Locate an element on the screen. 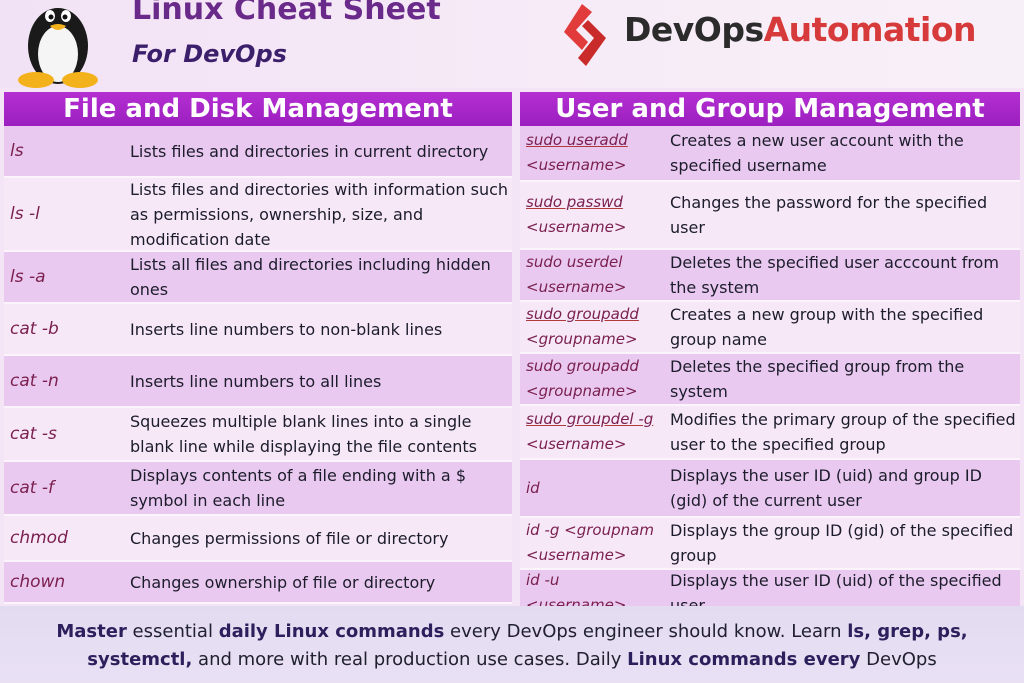 This screenshot has height=683, width=1024. footer-bold: Master is located at coordinates (91, 631).